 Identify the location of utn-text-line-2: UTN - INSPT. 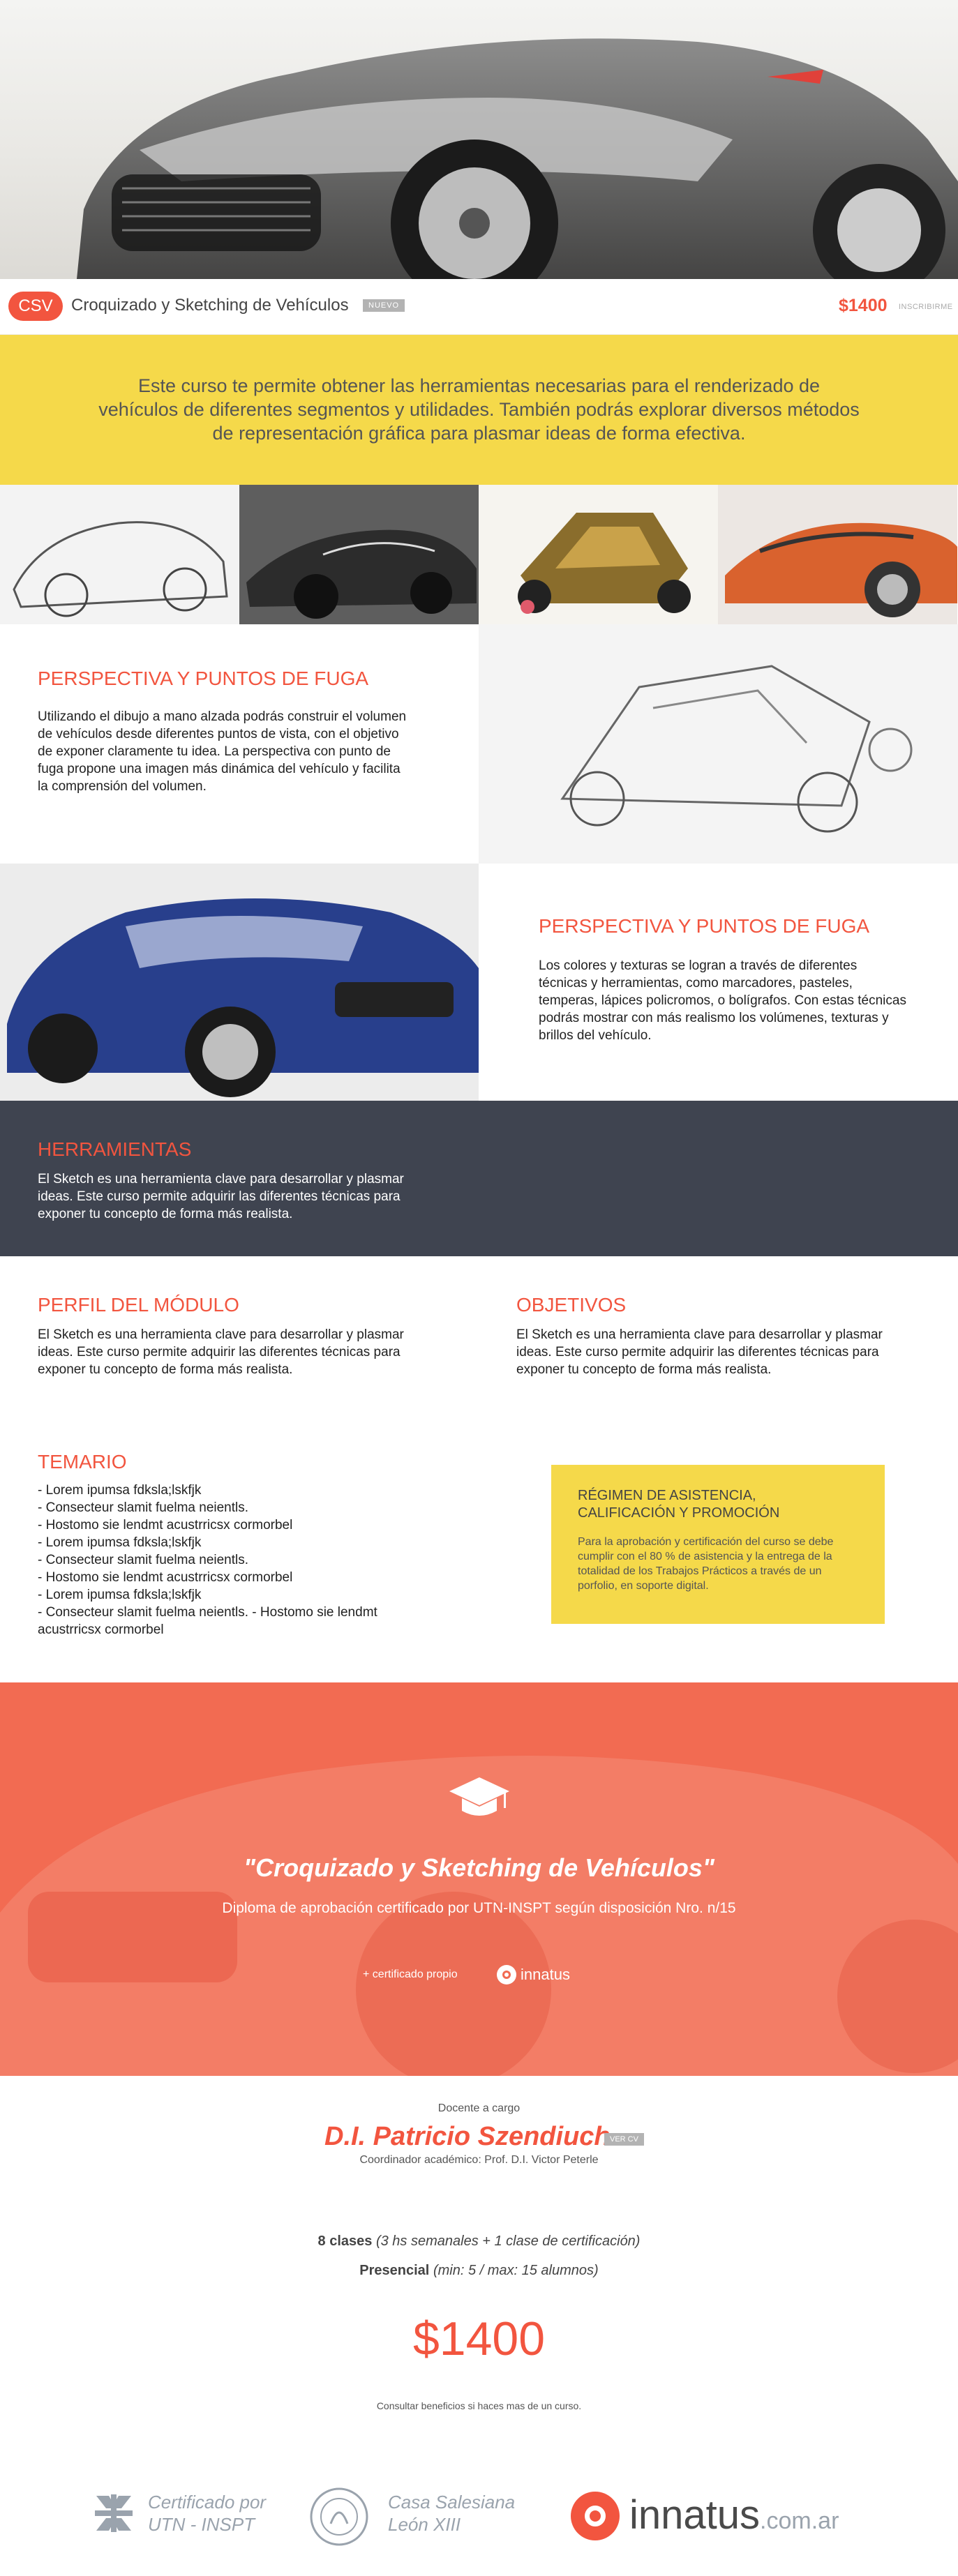
(202, 2524).